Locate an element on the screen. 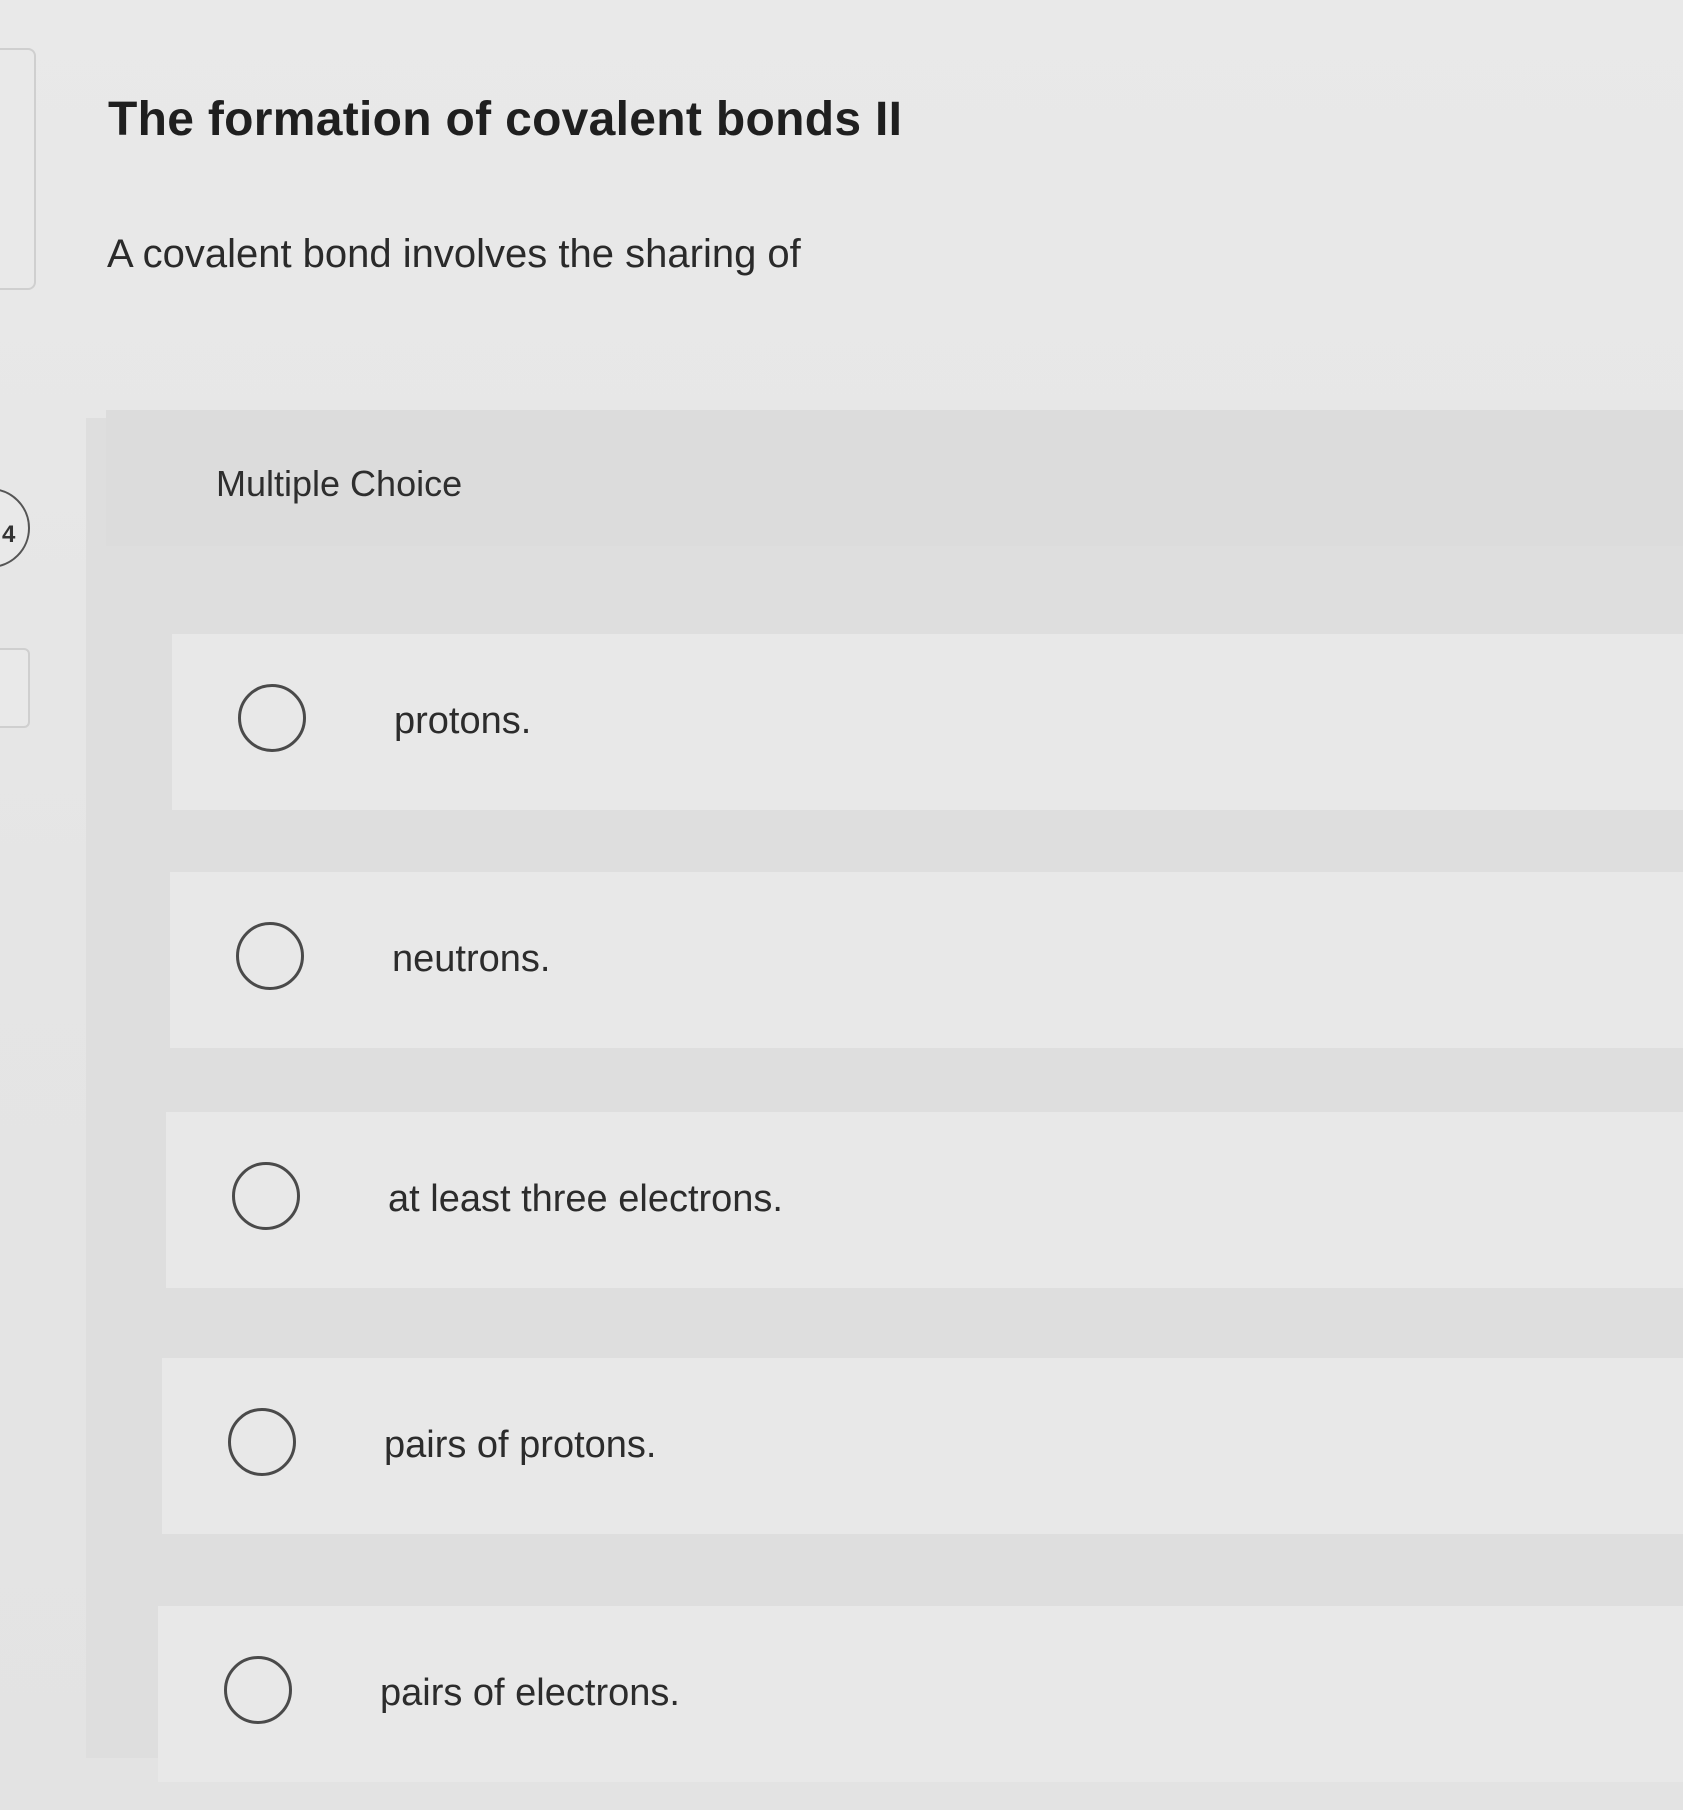  answer-option-label: at least three electrons. is located at coordinates (585, 1199).